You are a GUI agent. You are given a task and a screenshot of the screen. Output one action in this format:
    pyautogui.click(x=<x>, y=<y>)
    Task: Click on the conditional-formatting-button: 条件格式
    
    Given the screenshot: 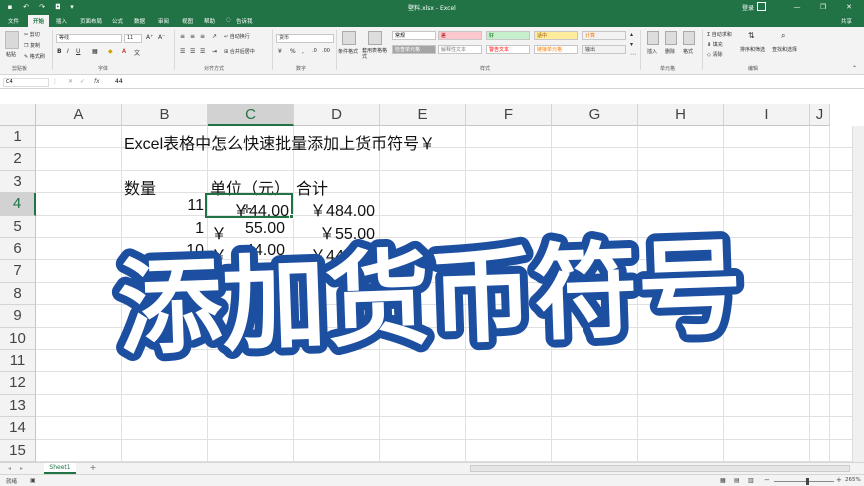 What is the action you would take?
    pyautogui.click(x=348, y=51)
    